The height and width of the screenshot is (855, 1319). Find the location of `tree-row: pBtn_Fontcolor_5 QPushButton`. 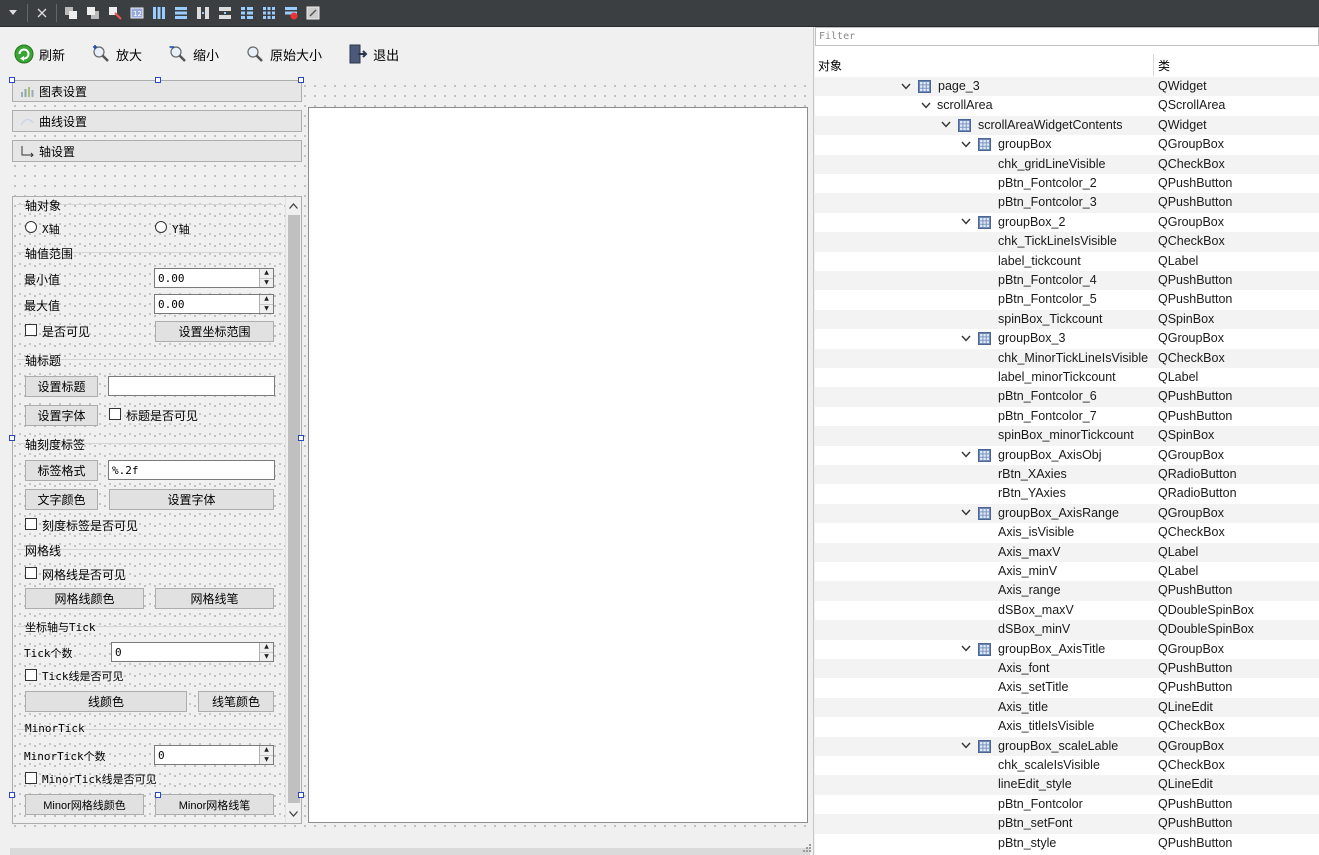

tree-row: pBtn_Fontcolor_5 QPushButton is located at coordinates (1067, 299).